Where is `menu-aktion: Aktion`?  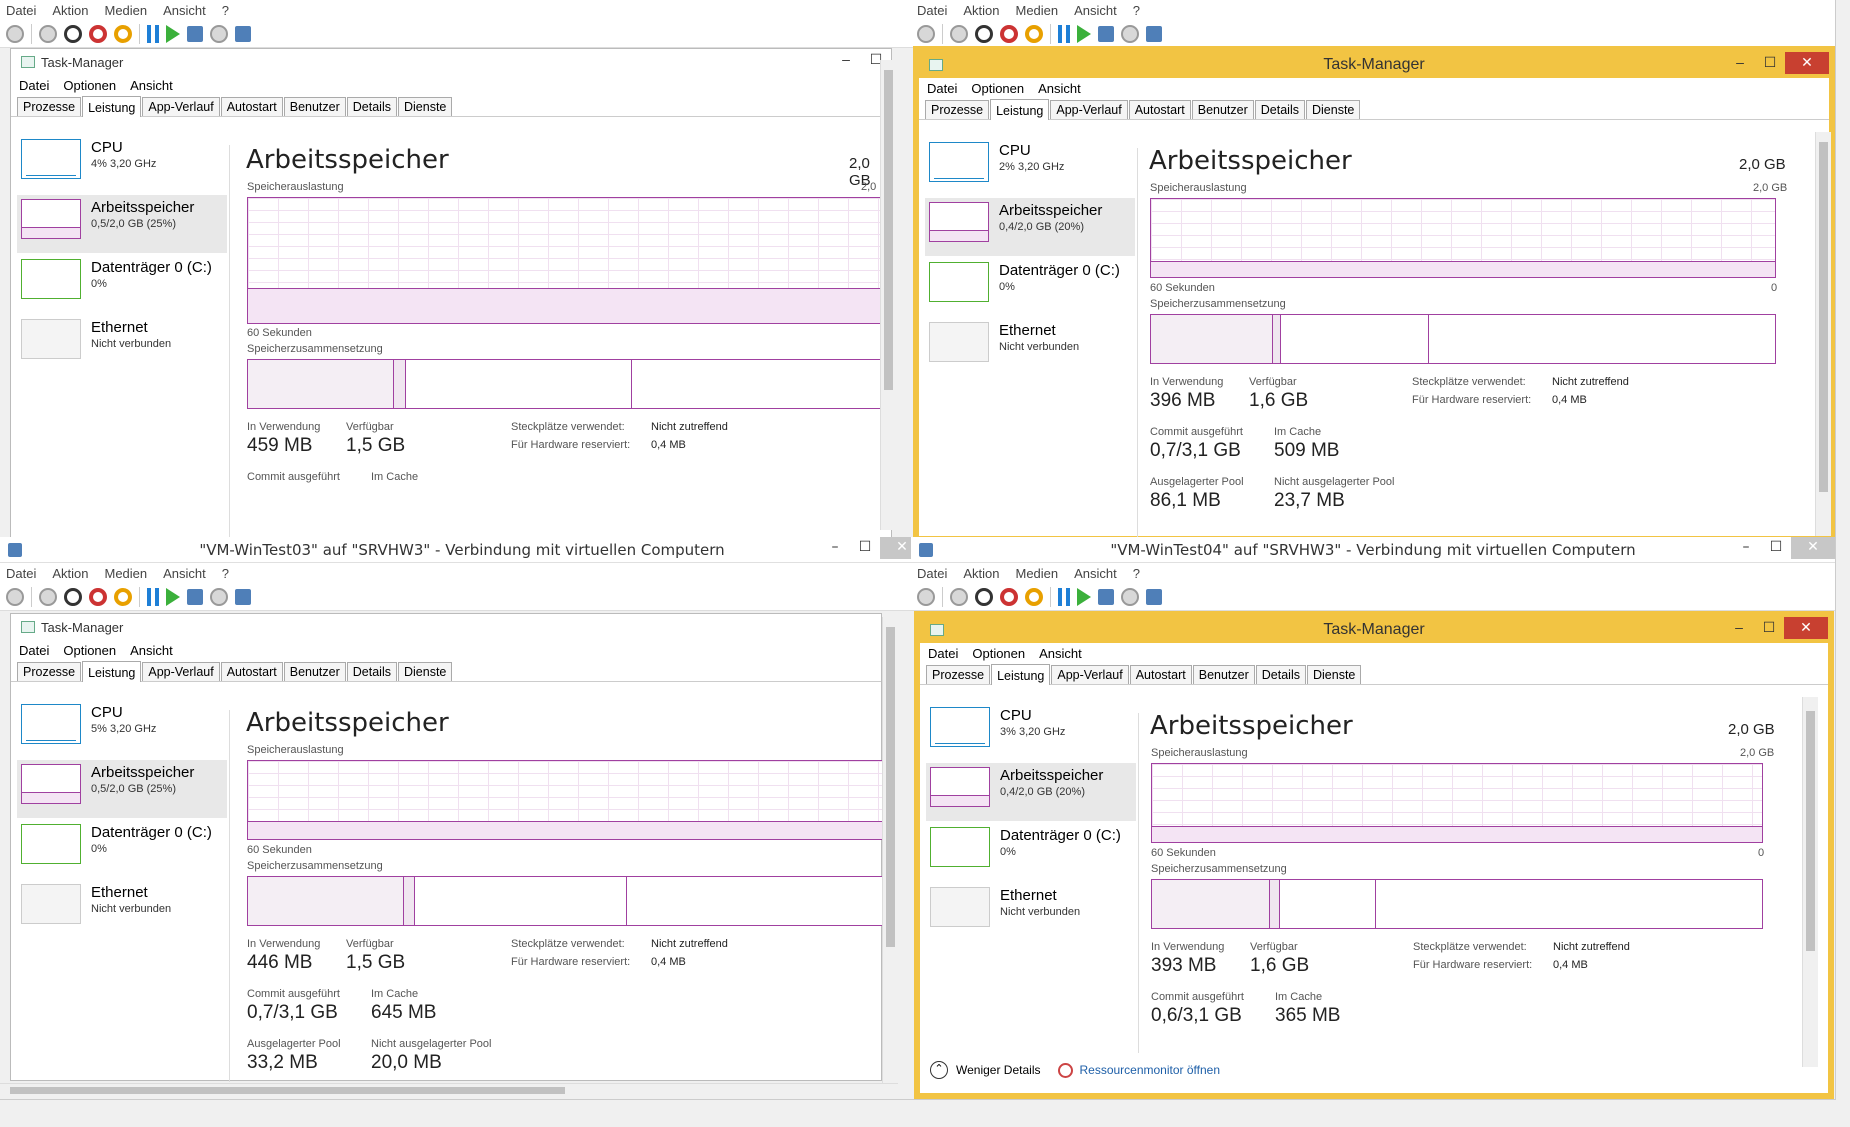
menu-aktion: Aktion is located at coordinates (981, 573).